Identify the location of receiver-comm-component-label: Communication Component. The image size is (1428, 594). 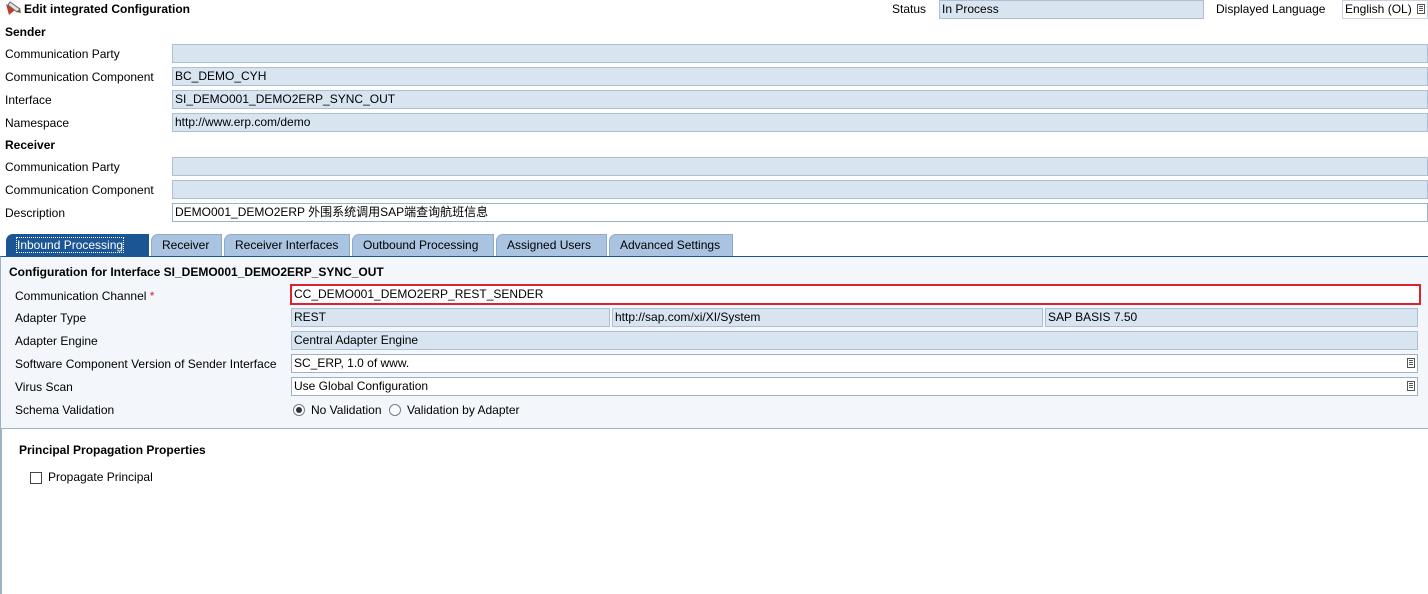
(79, 190).